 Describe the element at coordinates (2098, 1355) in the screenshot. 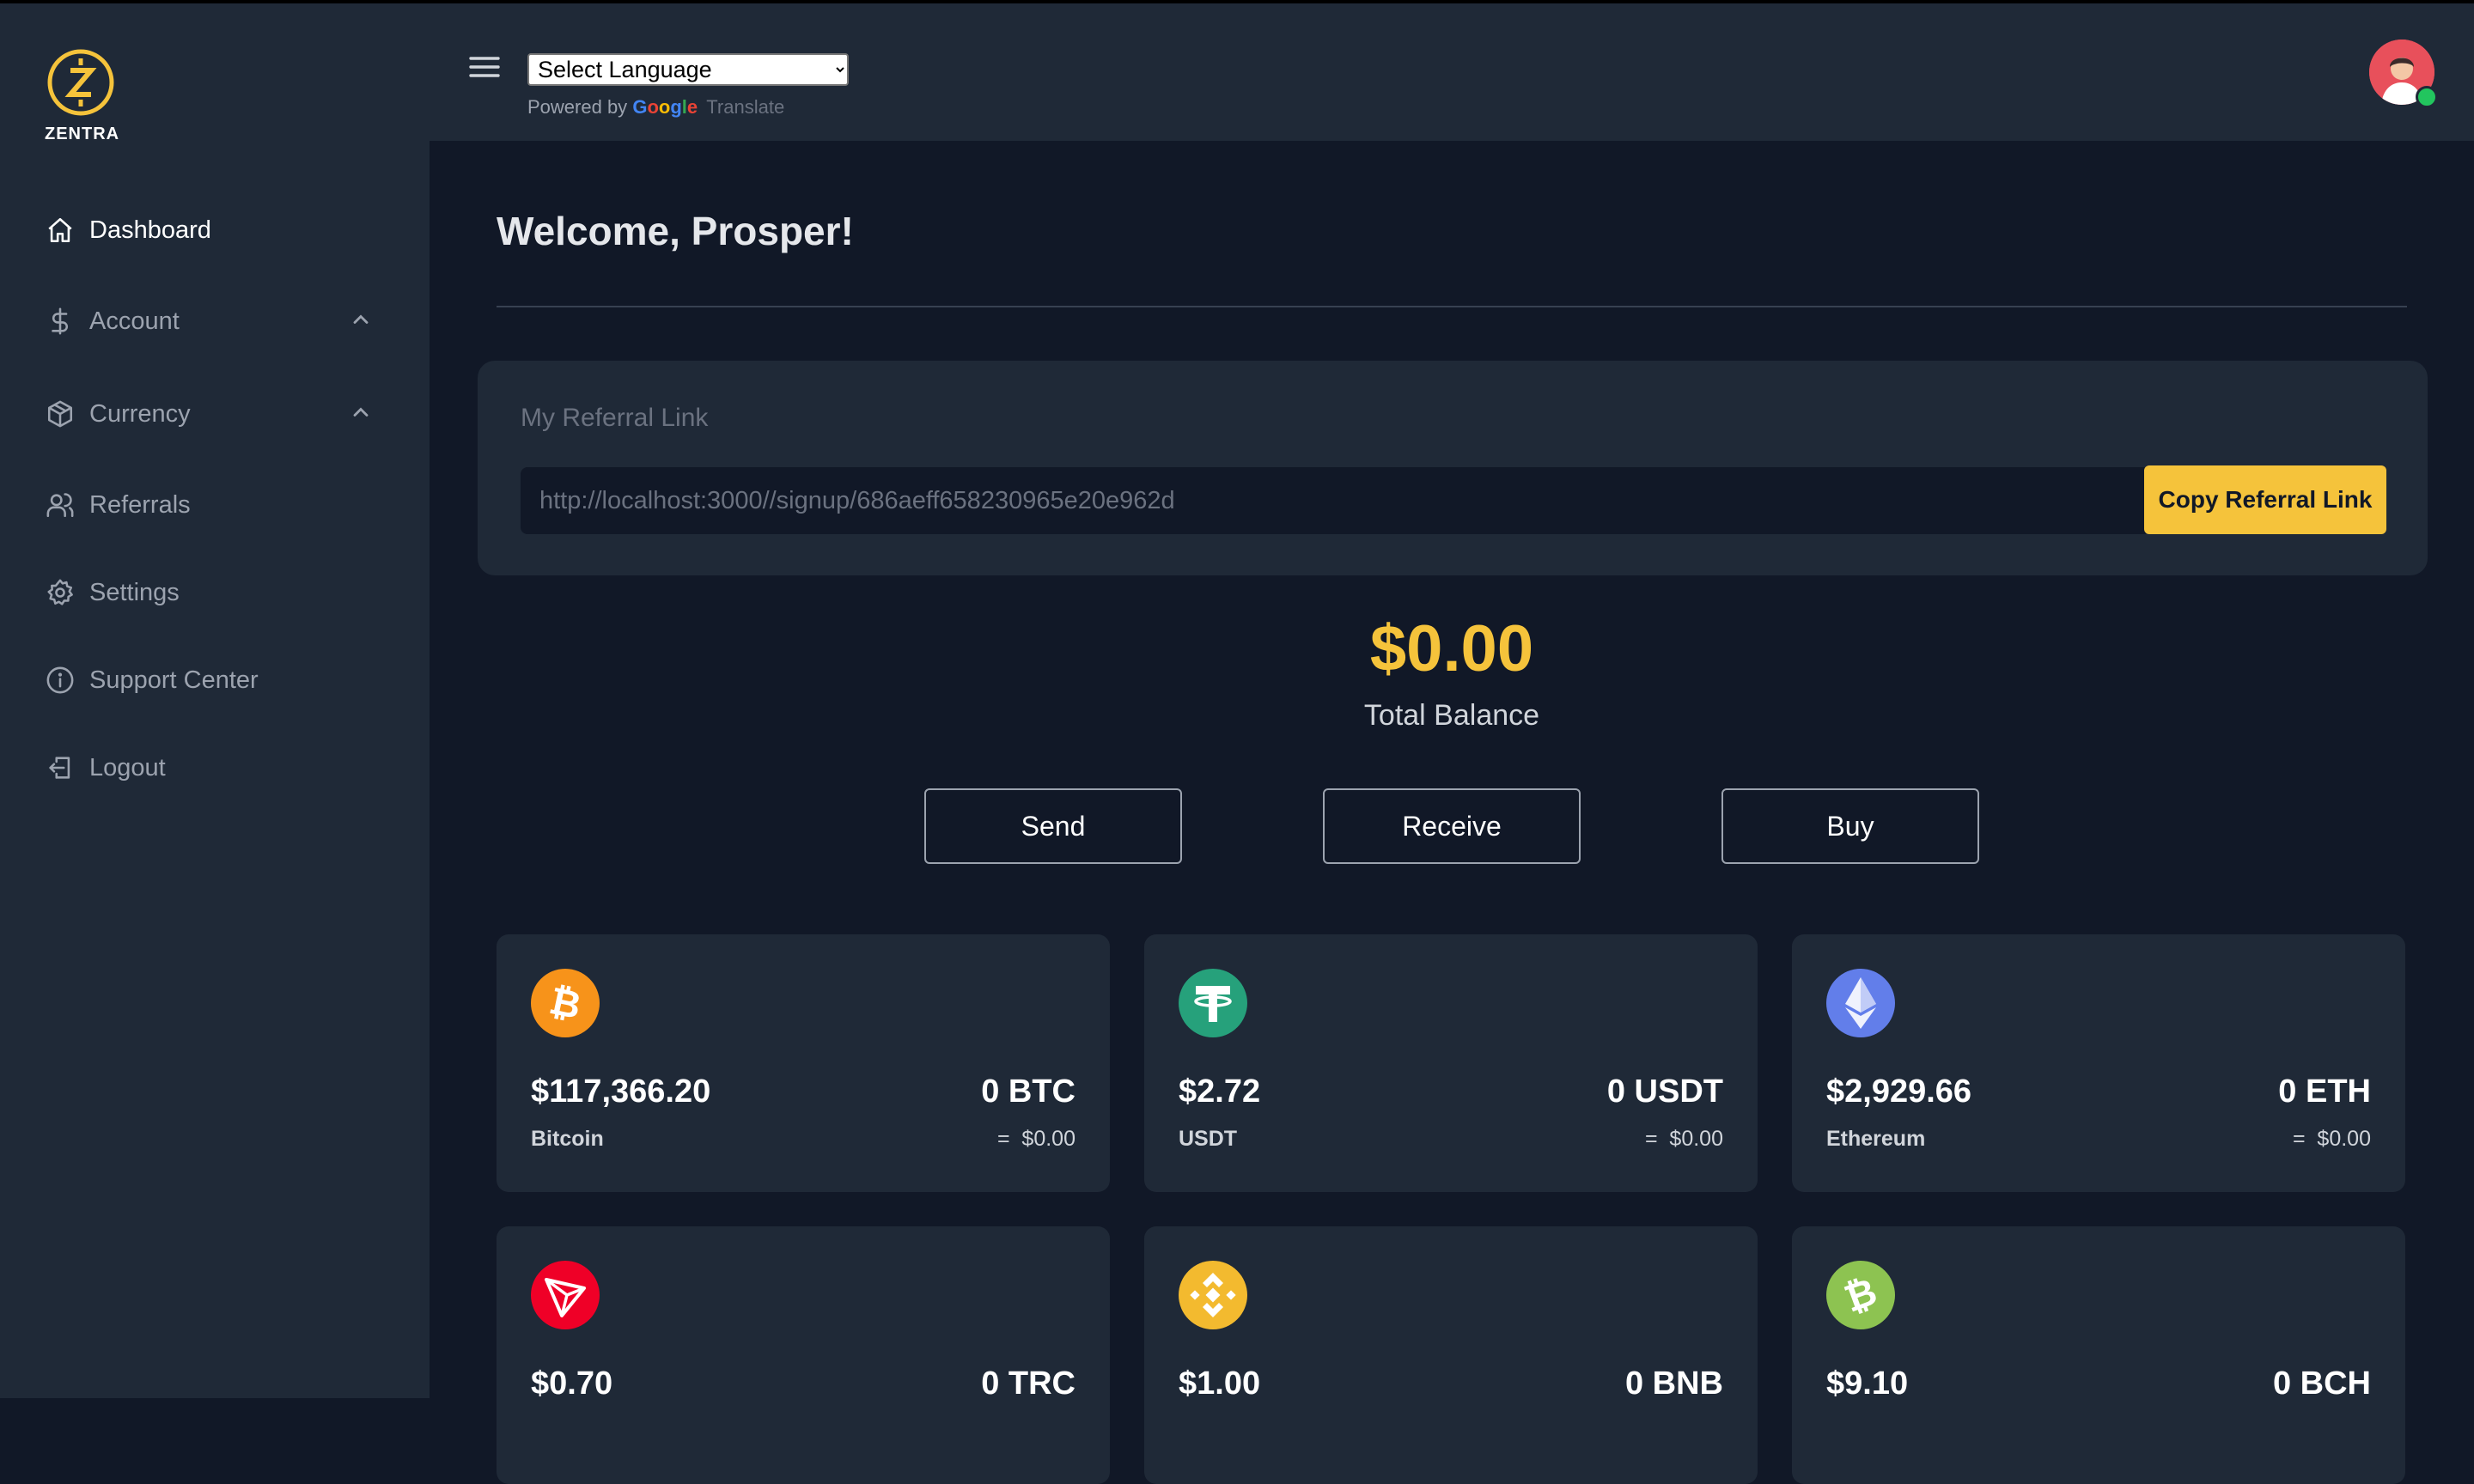

I see `coin-card-bitcoin-cash: ₿ $9.10 0 BCH` at that location.